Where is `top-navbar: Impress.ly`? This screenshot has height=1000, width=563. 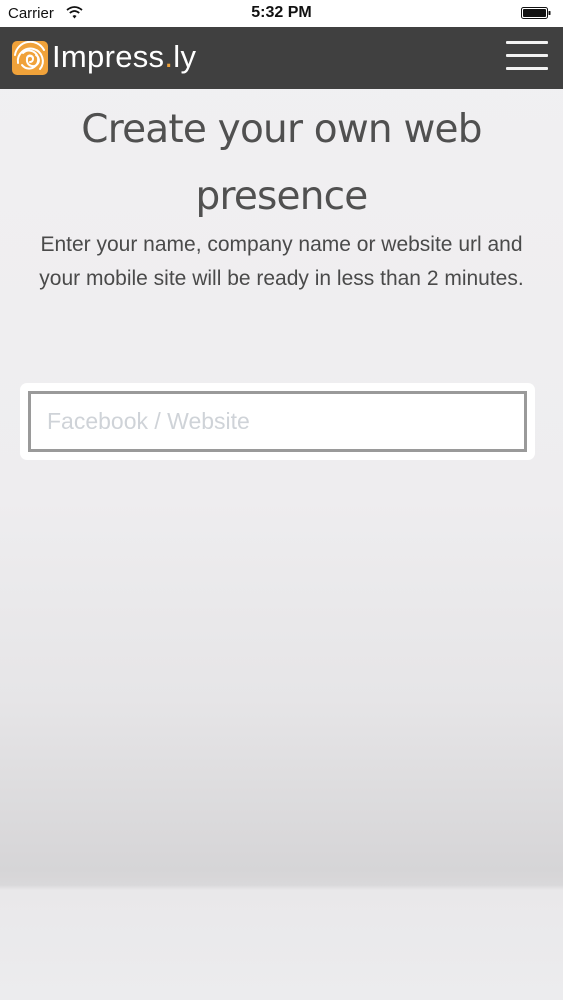 top-navbar: Impress.ly is located at coordinates (281, 58).